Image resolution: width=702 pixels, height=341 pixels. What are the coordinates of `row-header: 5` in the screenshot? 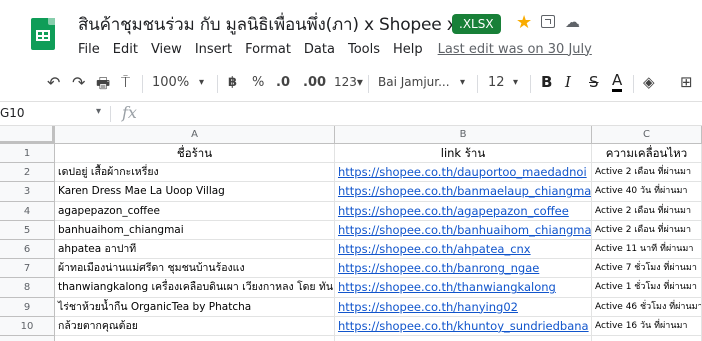 It's located at (27, 230).